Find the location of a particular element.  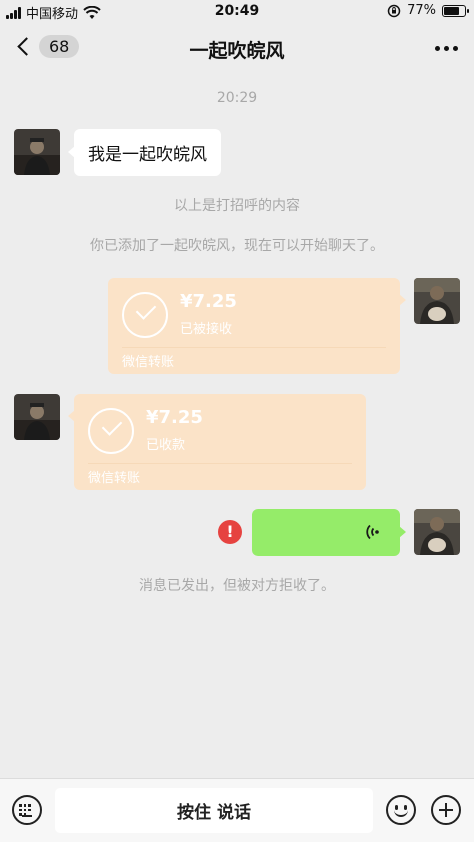

transfer-card-sent: ¥7.25 已被接收 微信转账 is located at coordinates (257, 326).